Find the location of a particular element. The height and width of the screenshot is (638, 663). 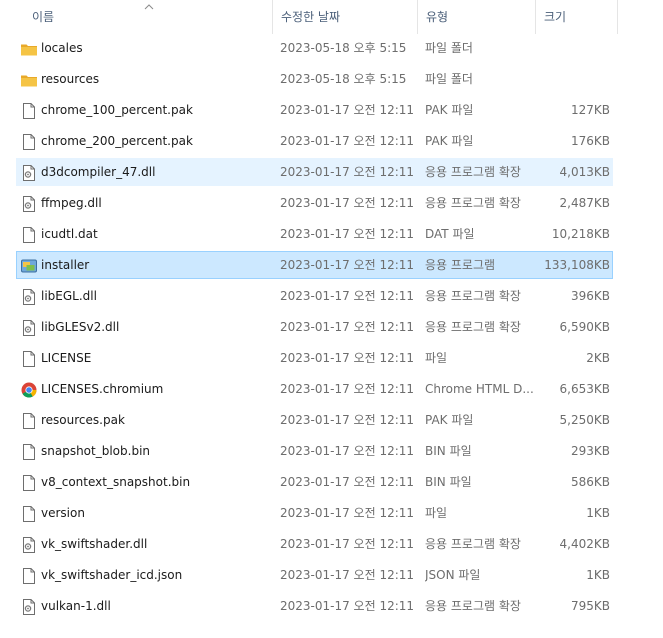

file-name: icudtl.dat is located at coordinates (69, 234).